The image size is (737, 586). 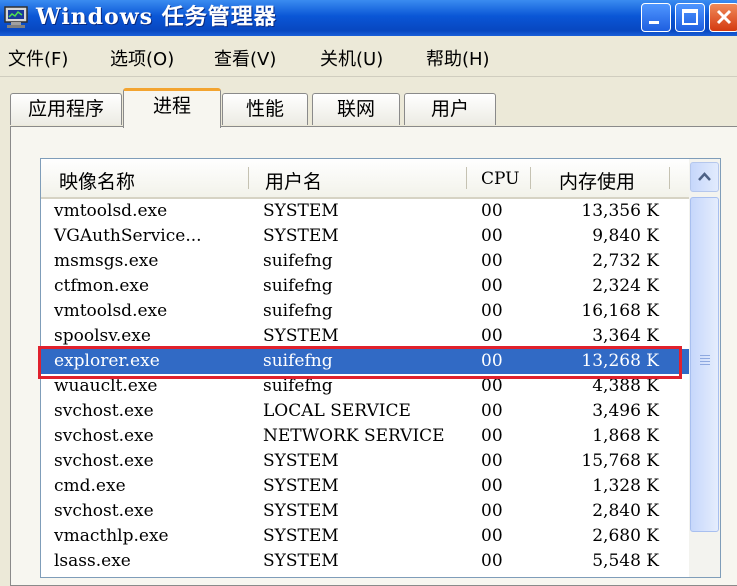 What do you see at coordinates (500, 179) in the screenshot?
I see `column-cpu: CPU` at bounding box center [500, 179].